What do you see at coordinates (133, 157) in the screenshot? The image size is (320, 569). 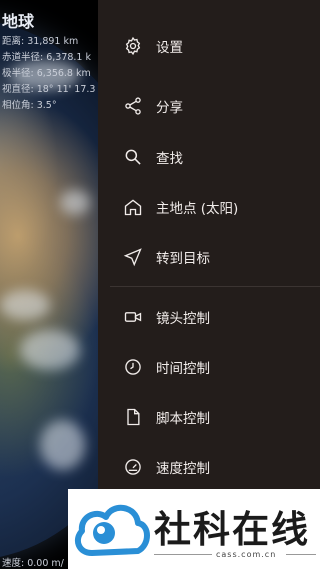 I see `search-icon` at bounding box center [133, 157].